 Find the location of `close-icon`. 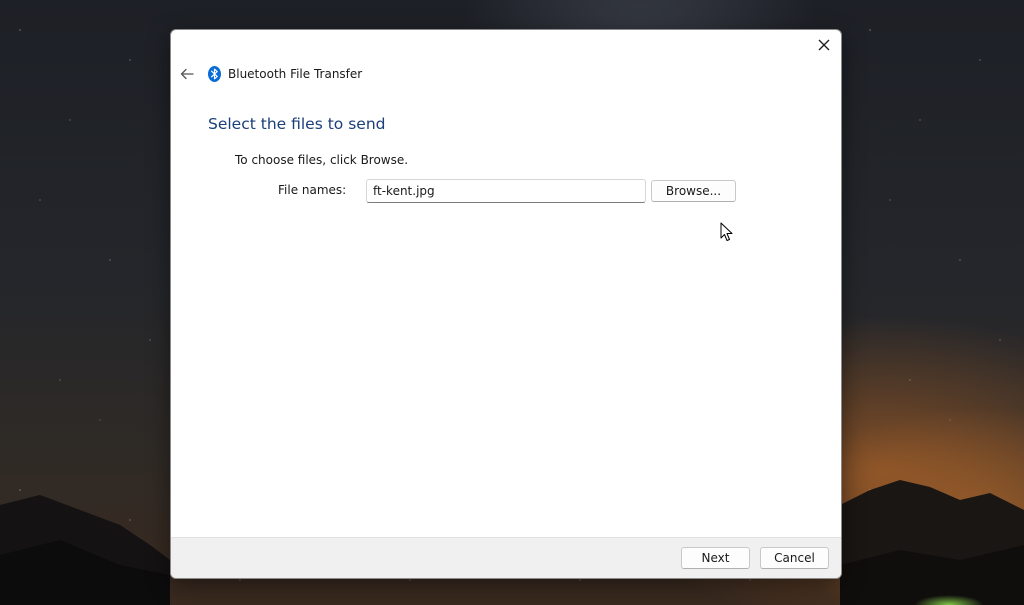

close-icon is located at coordinates (824, 45).